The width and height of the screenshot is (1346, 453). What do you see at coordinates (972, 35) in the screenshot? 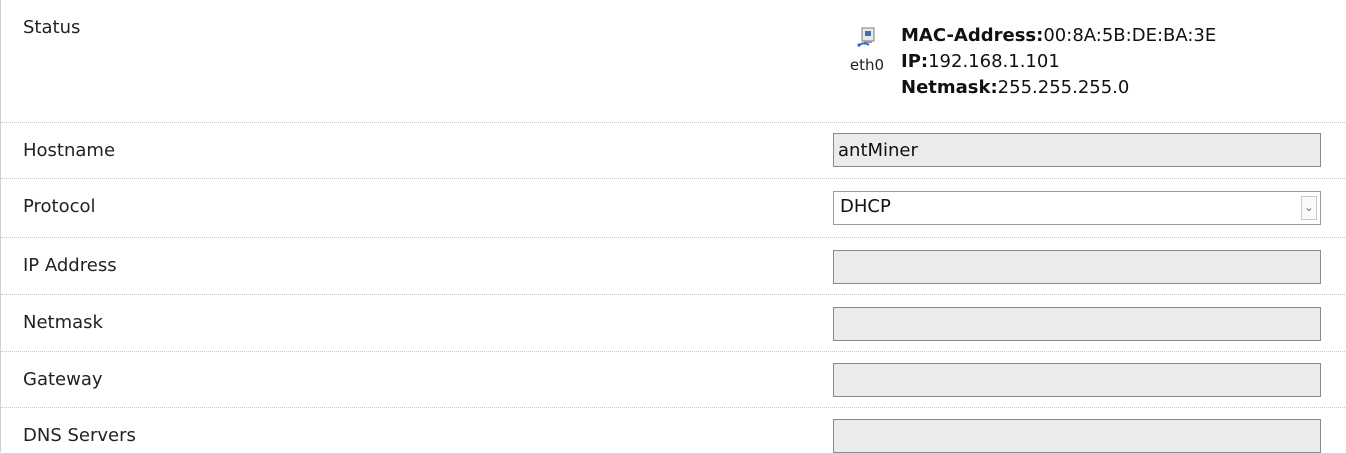
I see `mac-address-label: MAC-Address:` at bounding box center [972, 35].